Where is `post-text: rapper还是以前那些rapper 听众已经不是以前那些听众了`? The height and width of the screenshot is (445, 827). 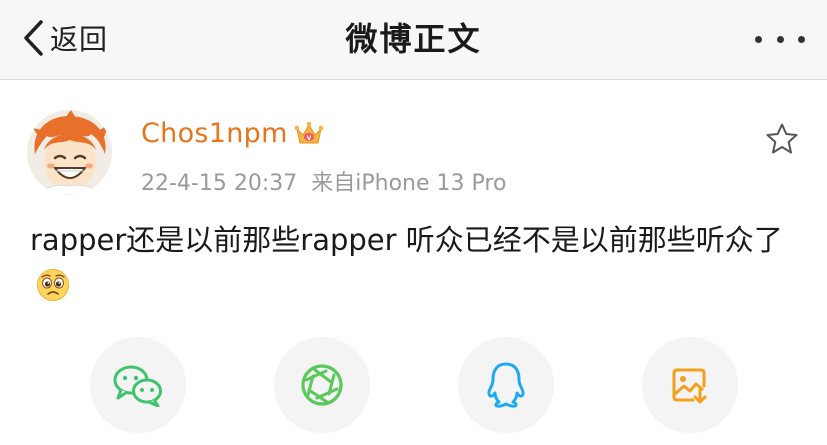
post-text: rapper还是以前那些rapper 听众已经不是以前那些听众了 is located at coordinates (406, 240).